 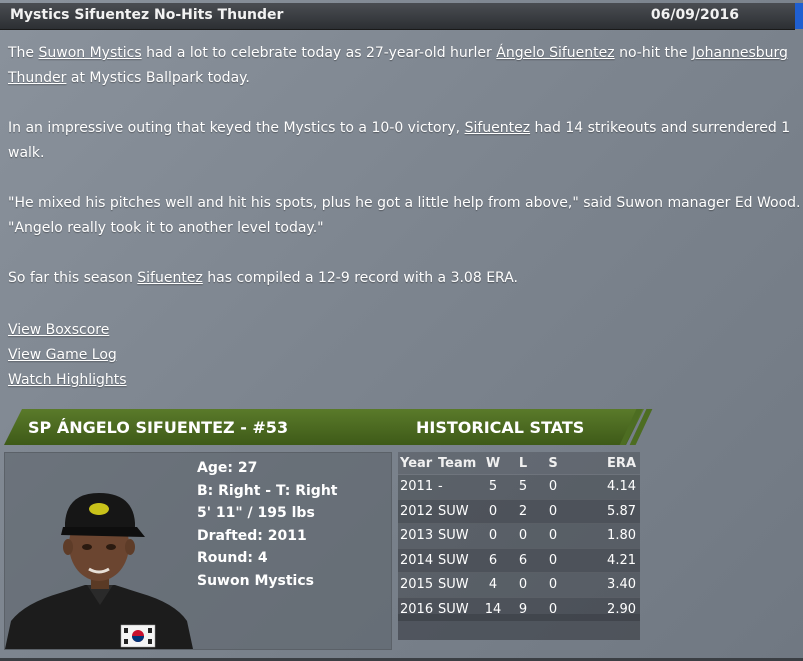 I want to click on column-header: Team, so click(x=458, y=463).